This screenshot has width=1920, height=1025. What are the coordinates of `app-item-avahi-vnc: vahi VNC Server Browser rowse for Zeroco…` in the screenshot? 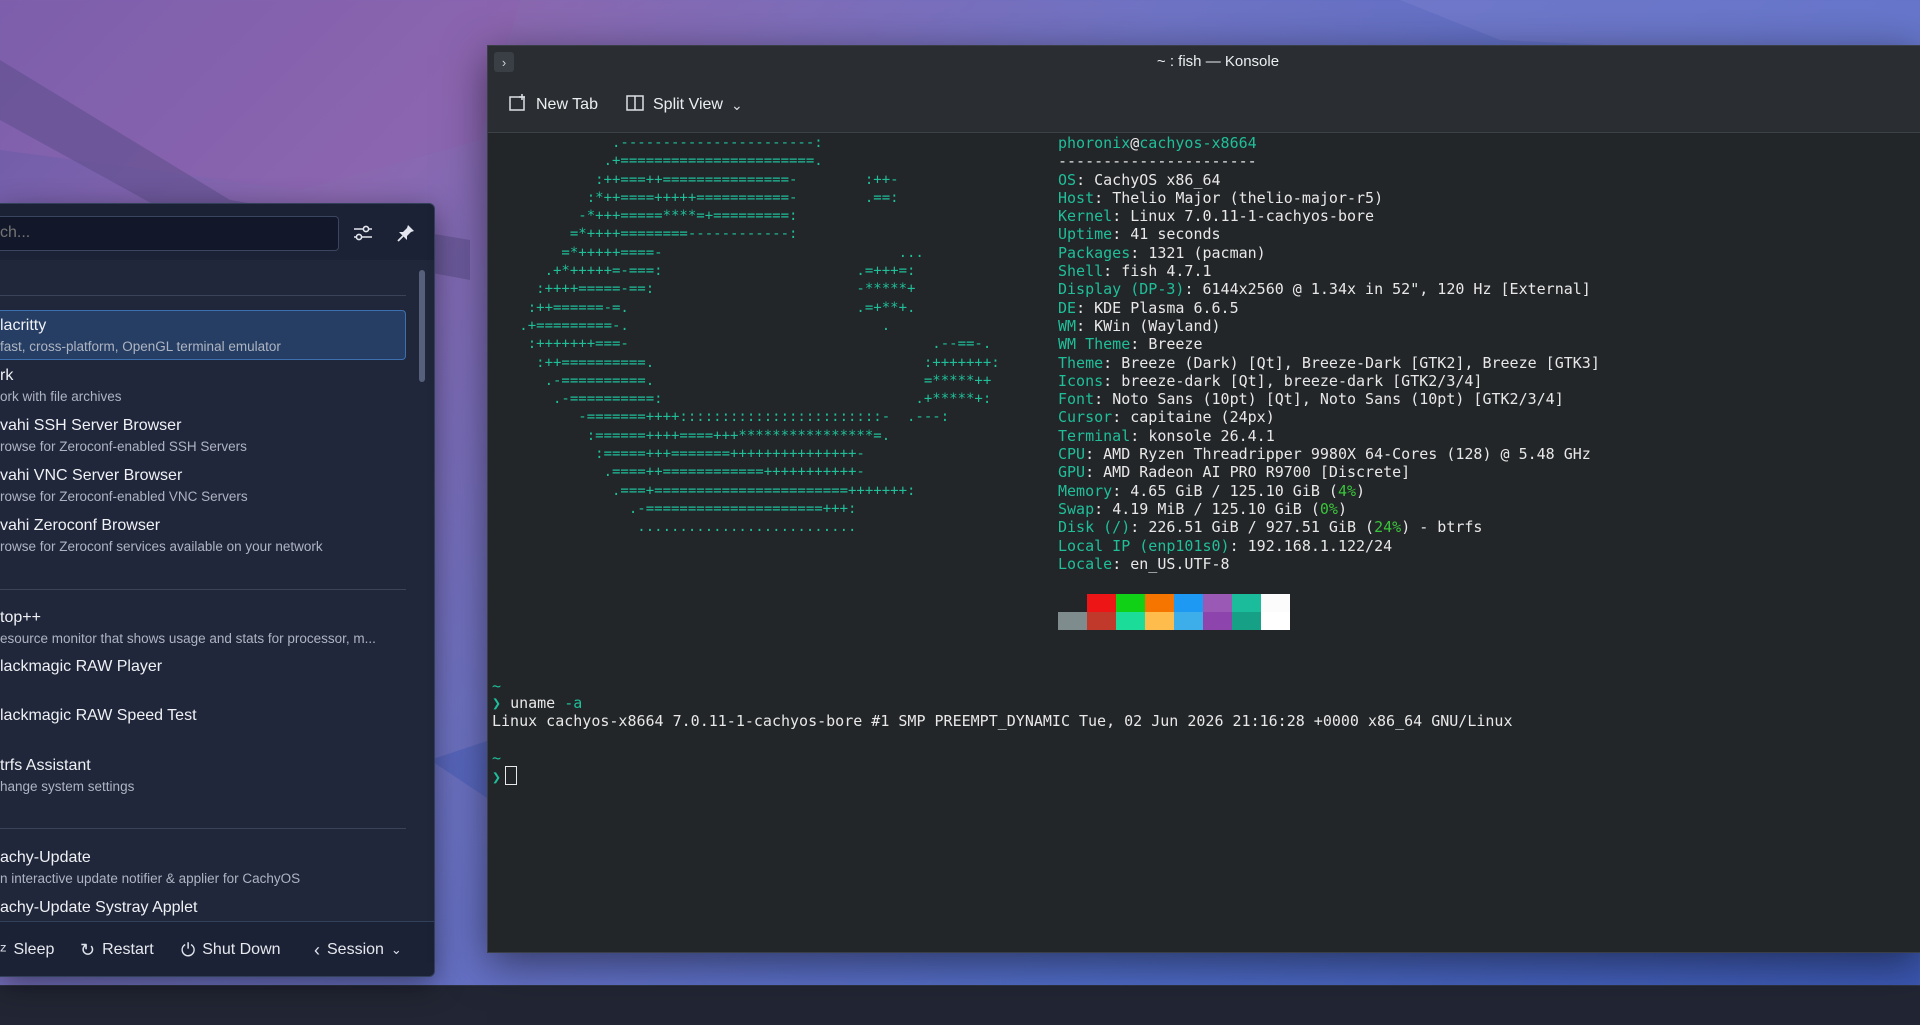 It's located at (203, 485).